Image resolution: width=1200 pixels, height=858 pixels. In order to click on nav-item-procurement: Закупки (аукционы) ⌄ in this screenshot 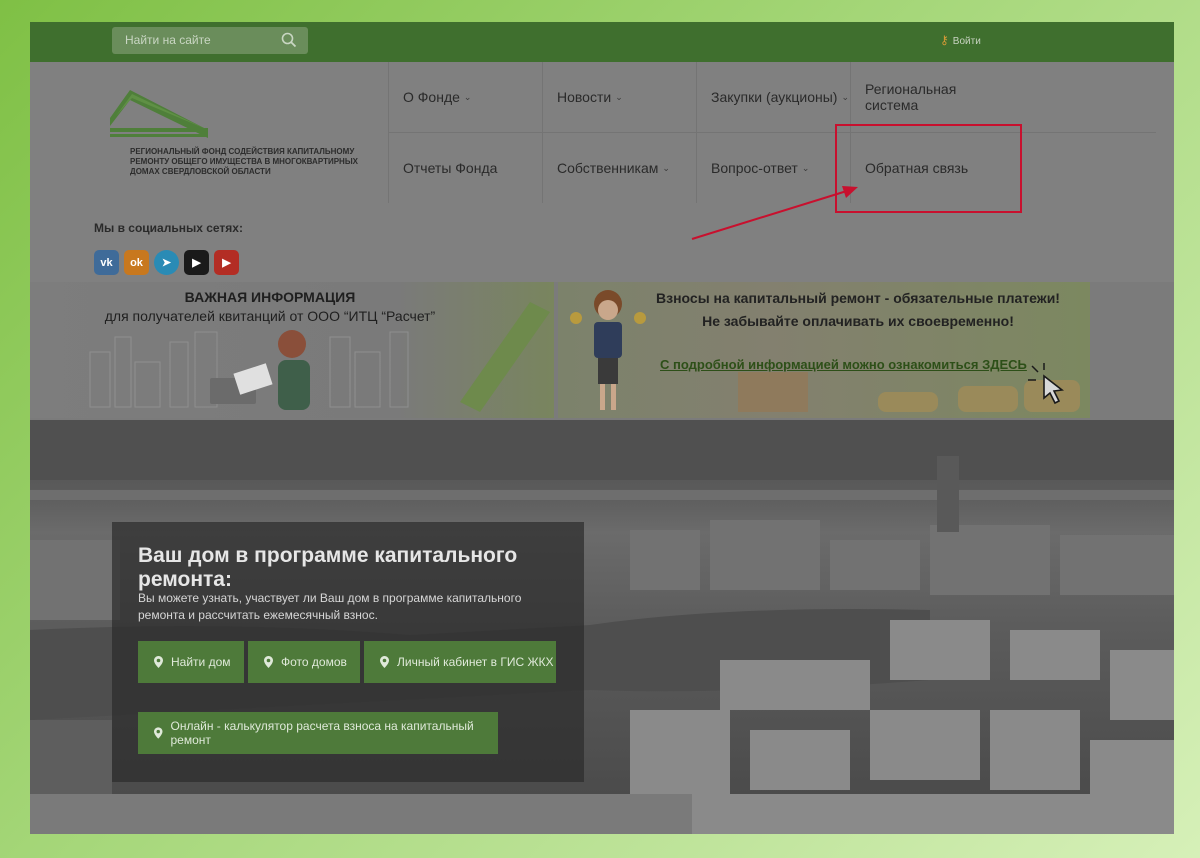, I will do `click(773, 97)`.